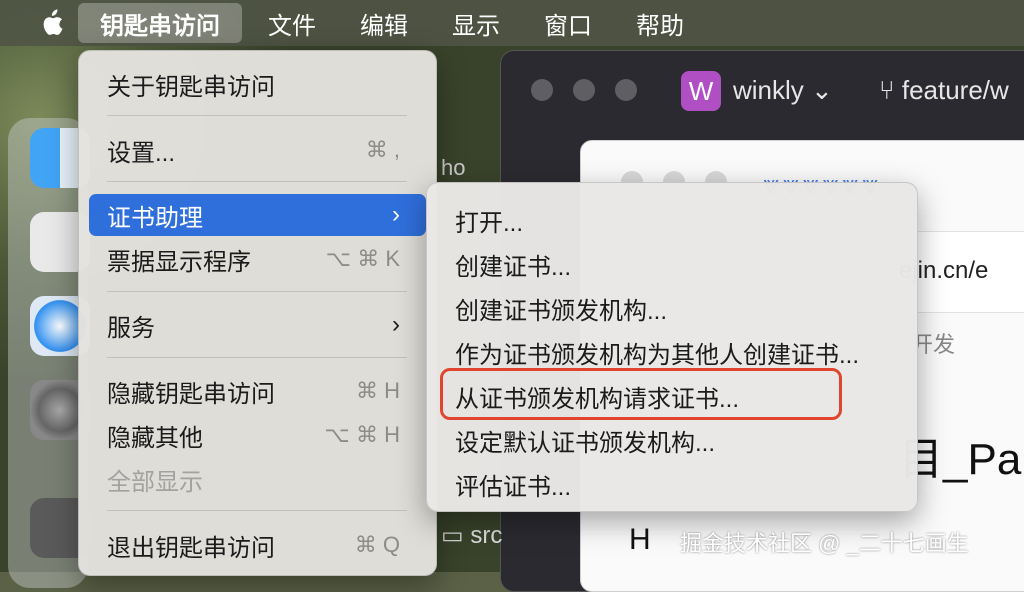 This screenshot has width=1024, height=592. Describe the element at coordinates (626, 90) in the screenshot. I see `window-zoom-button` at that location.